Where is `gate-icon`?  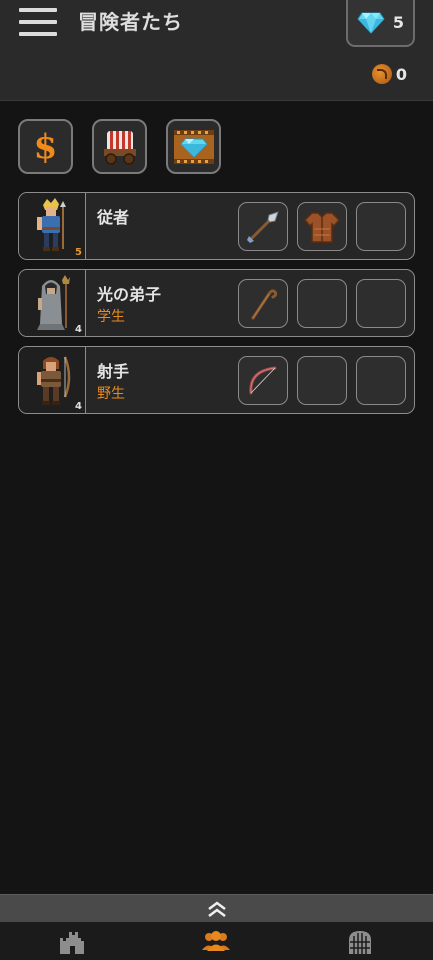 gate-icon is located at coordinates (360, 942).